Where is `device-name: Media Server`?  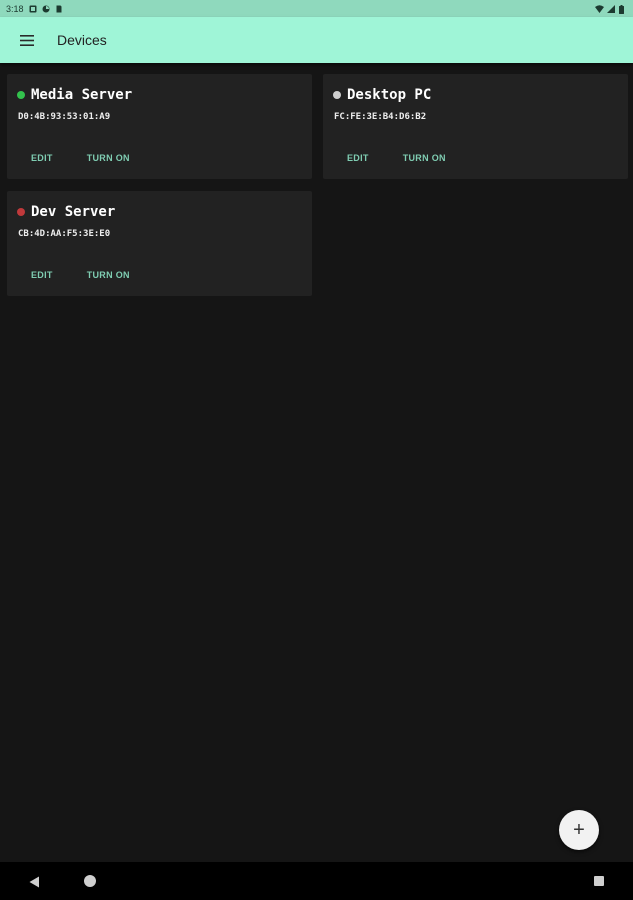
device-name: Media Server is located at coordinates (82, 95).